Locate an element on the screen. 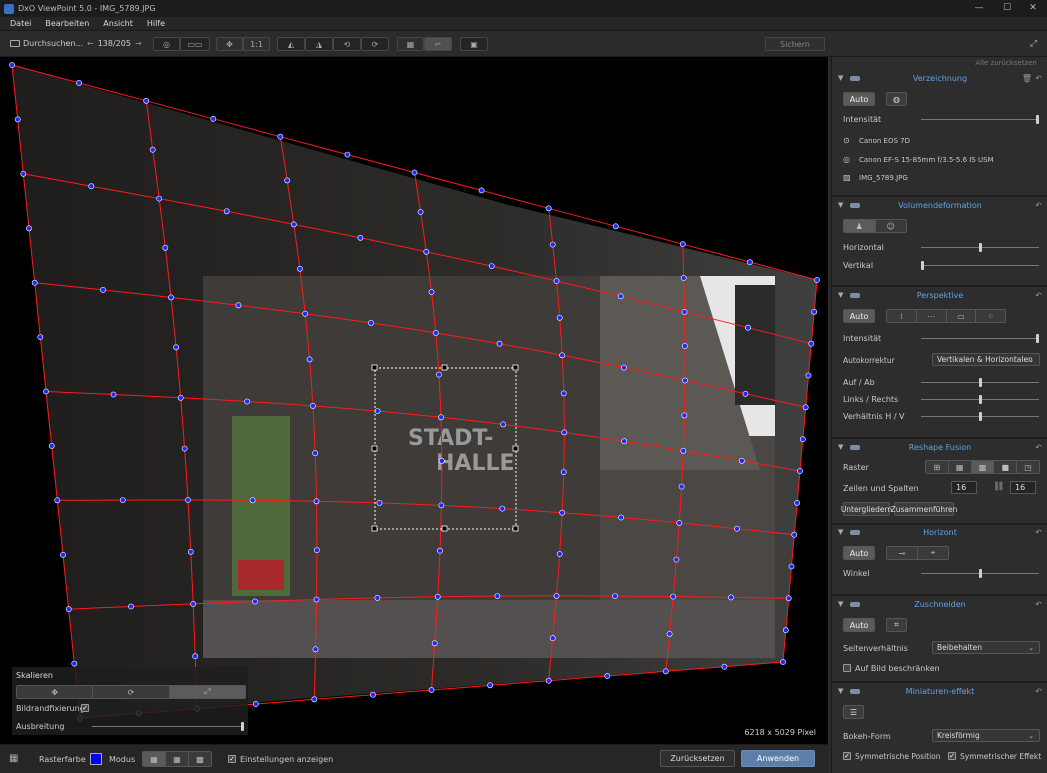 Image resolution: width=1047 pixels, height=773 pixels. move-tool-button: ✥ is located at coordinates (229, 44).